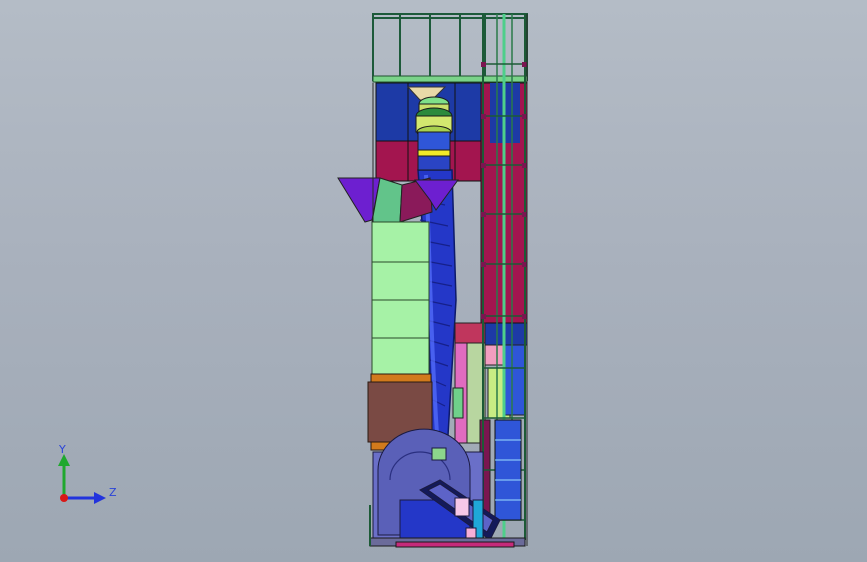  What do you see at coordinates (434, 133) in the screenshot?
I see `cyclone-top` at bounding box center [434, 133].